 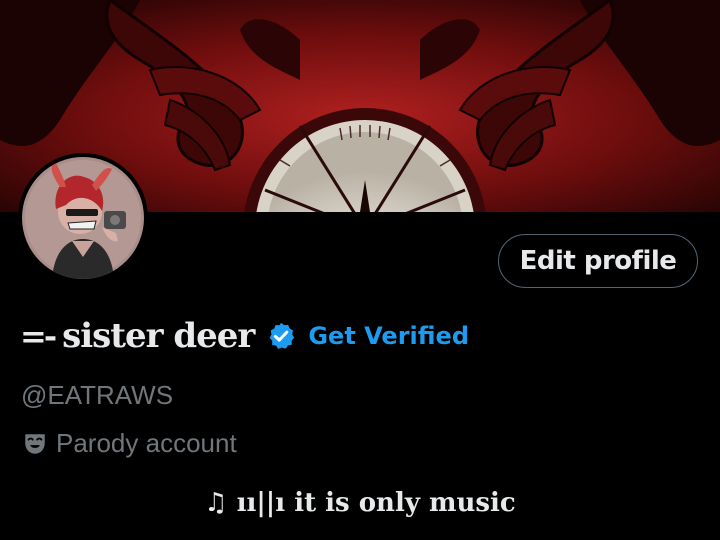 I want to click on profile-avatar, so click(x=83, y=218).